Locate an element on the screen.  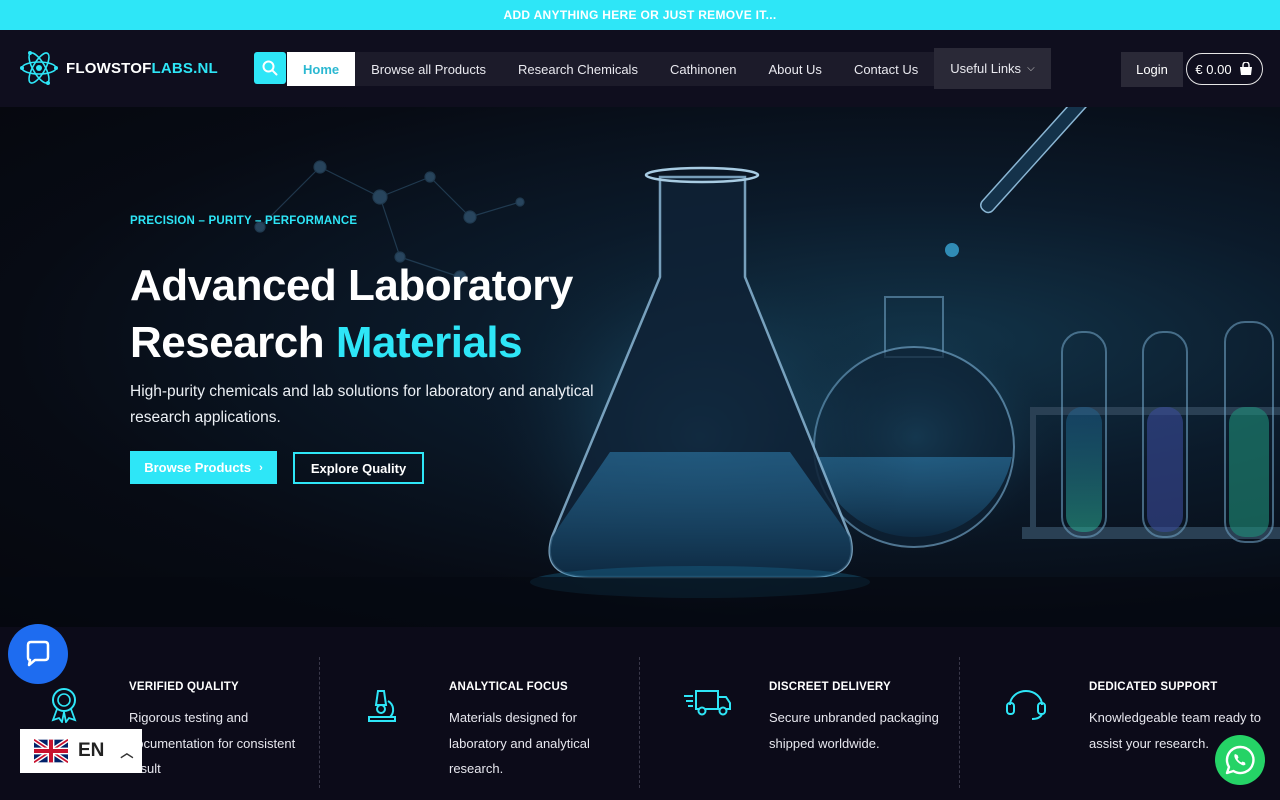
chevron-right-icon: › is located at coordinates (261, 467).